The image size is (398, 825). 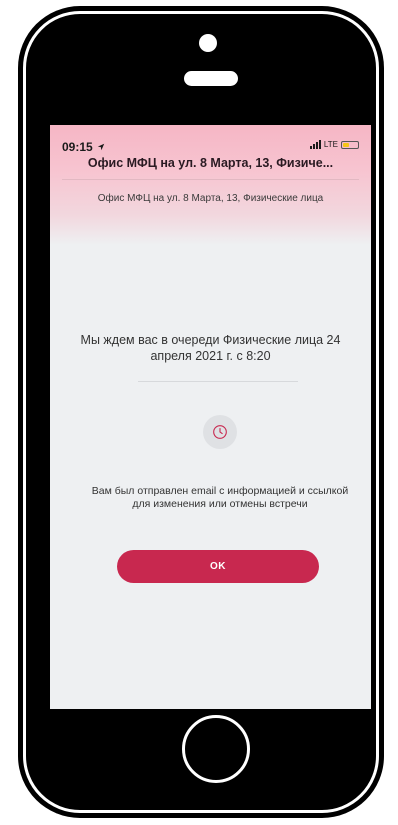 I want to click on status-time: 09:15, so click(x=83, y=147).